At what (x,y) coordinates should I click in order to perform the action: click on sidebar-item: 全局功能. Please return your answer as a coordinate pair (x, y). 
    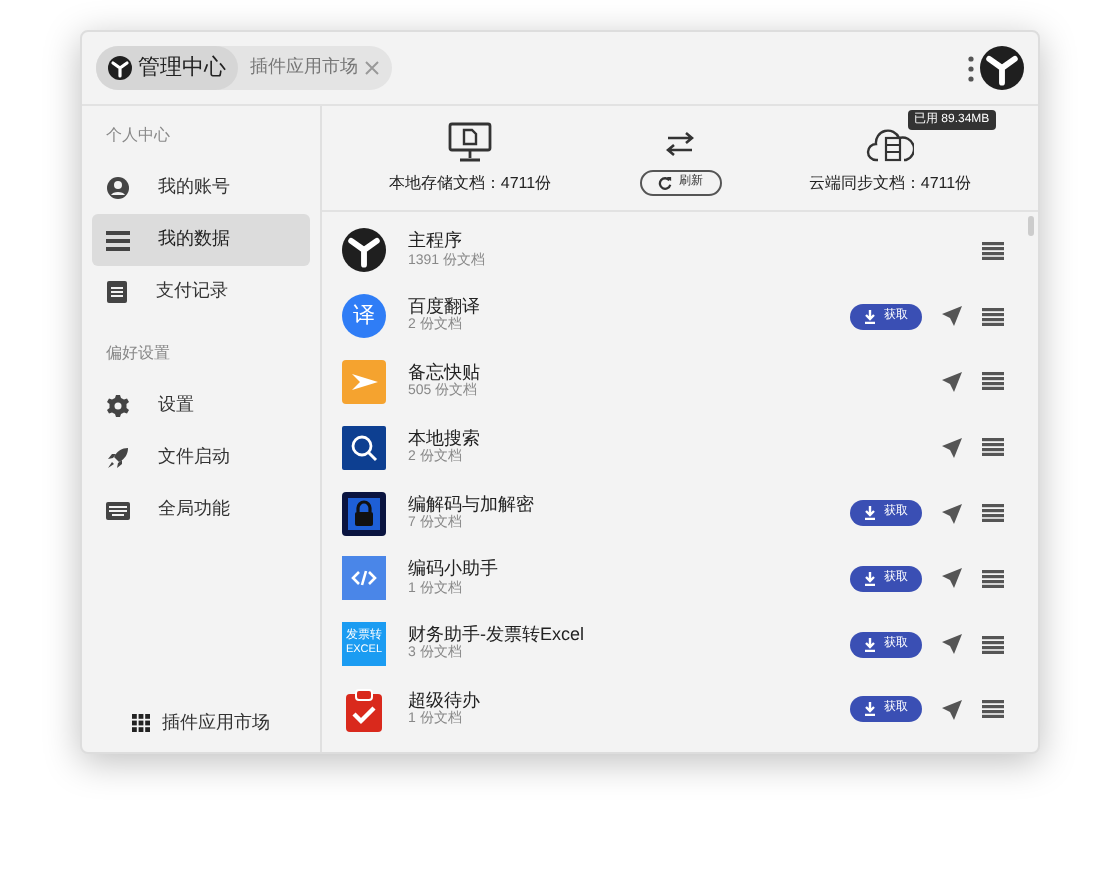
    Looking at the image, I should click on (201, 510).